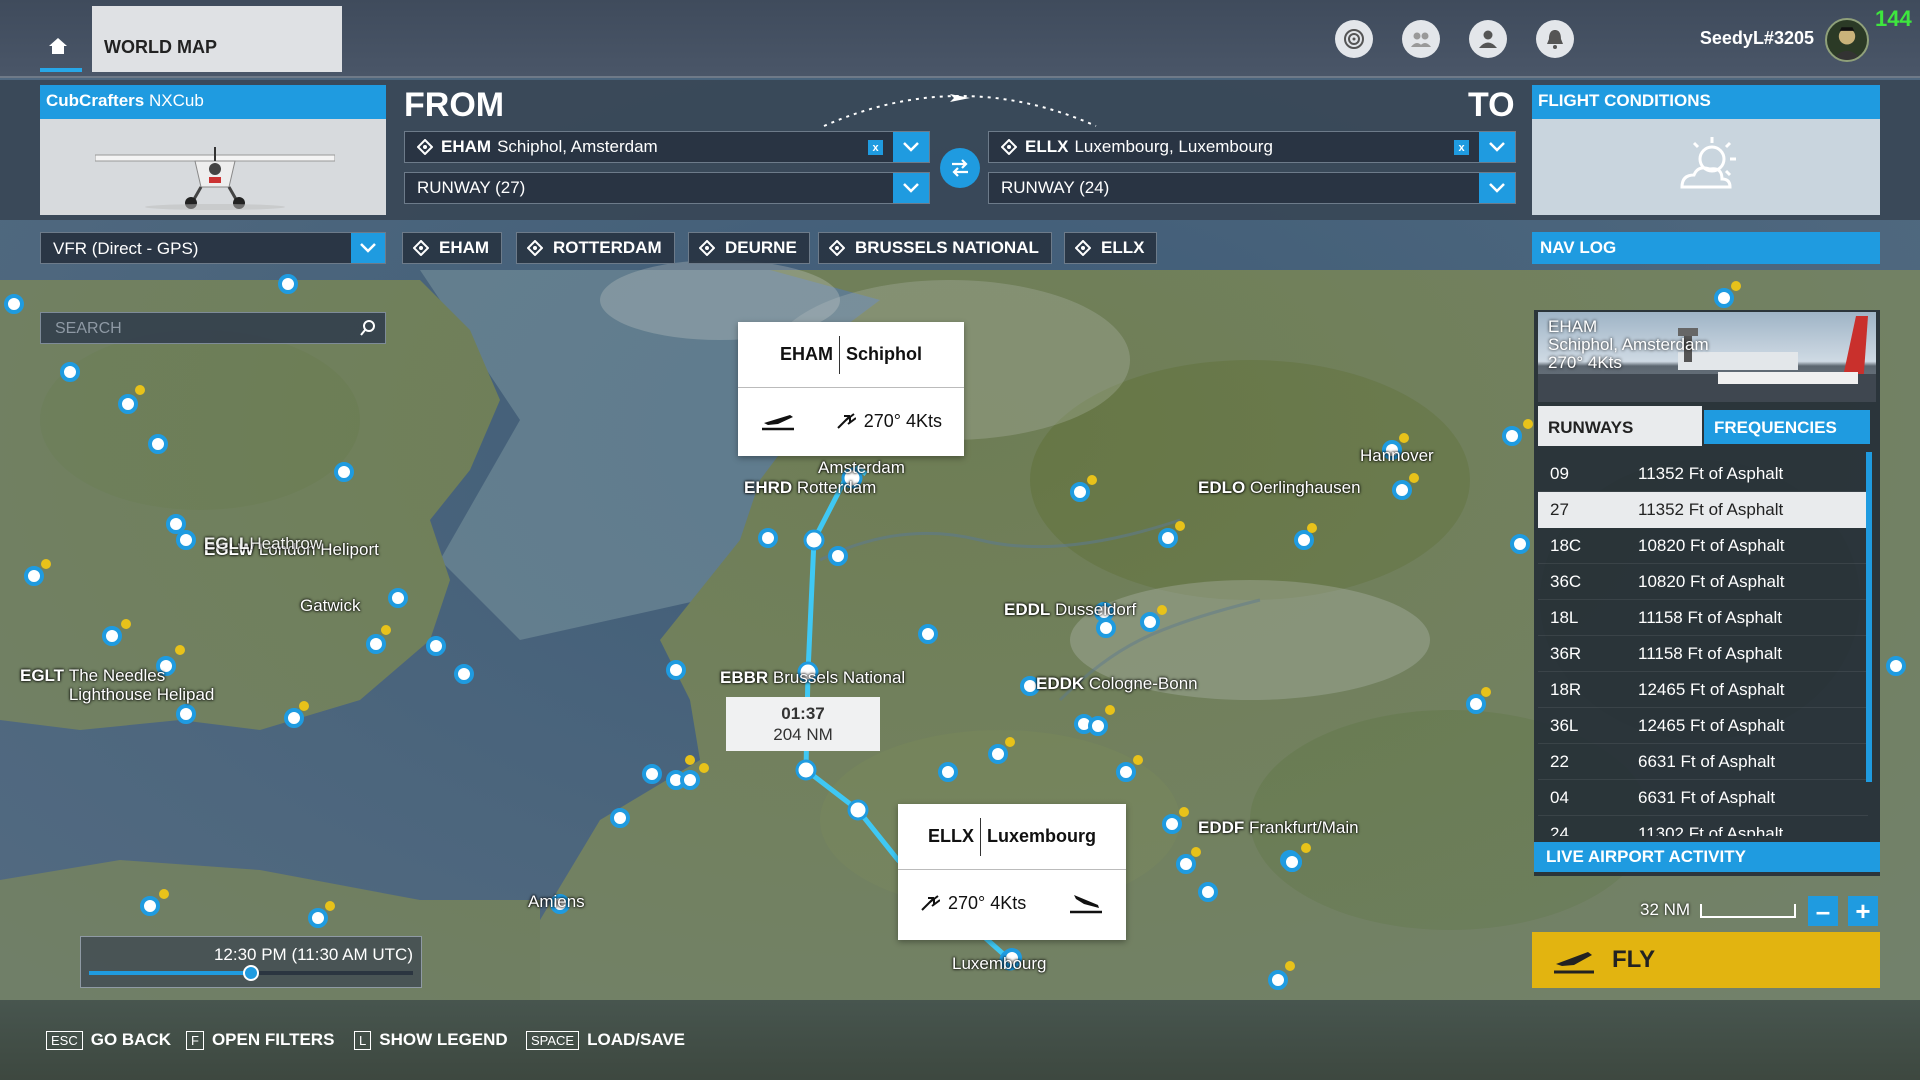  What do you see at coordinates (1703, 474) in the screenshot?
I see `runway-row: 09 11352 Ft of Asphalt` at bounding box center [1703, 474].